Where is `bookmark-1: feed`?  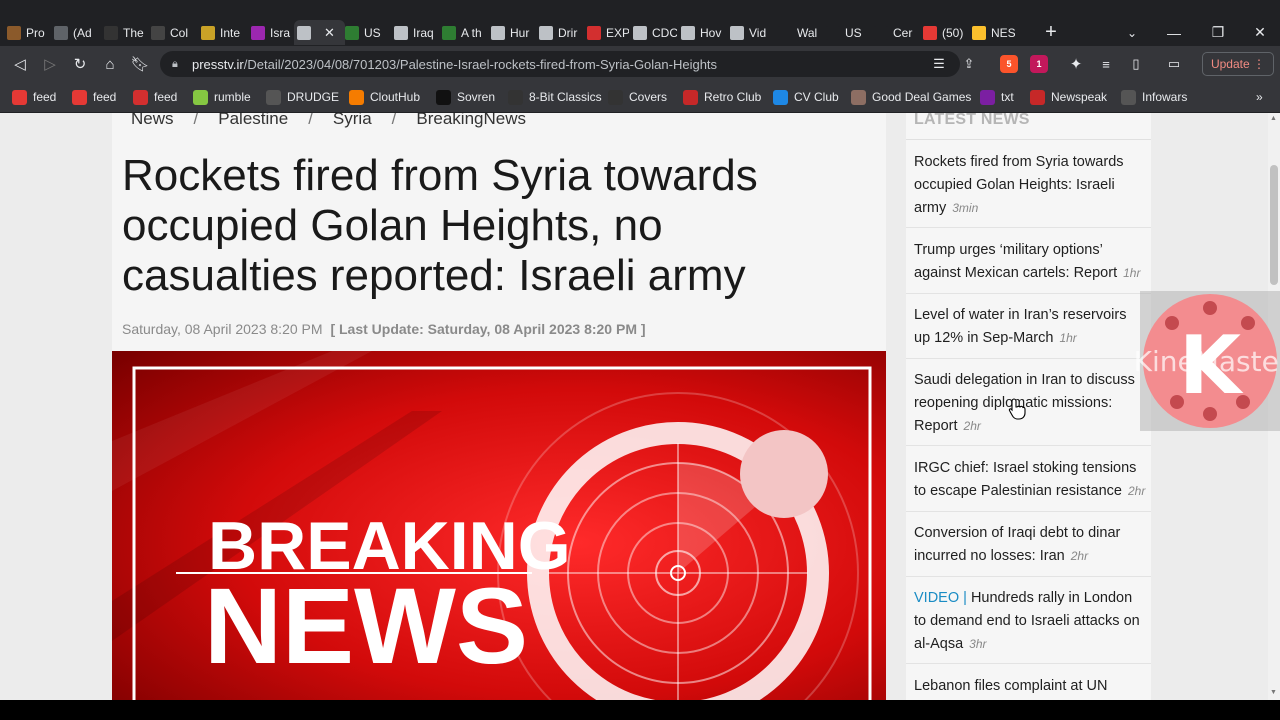 bookmark-1: feed is located at coordinates (34, 97).